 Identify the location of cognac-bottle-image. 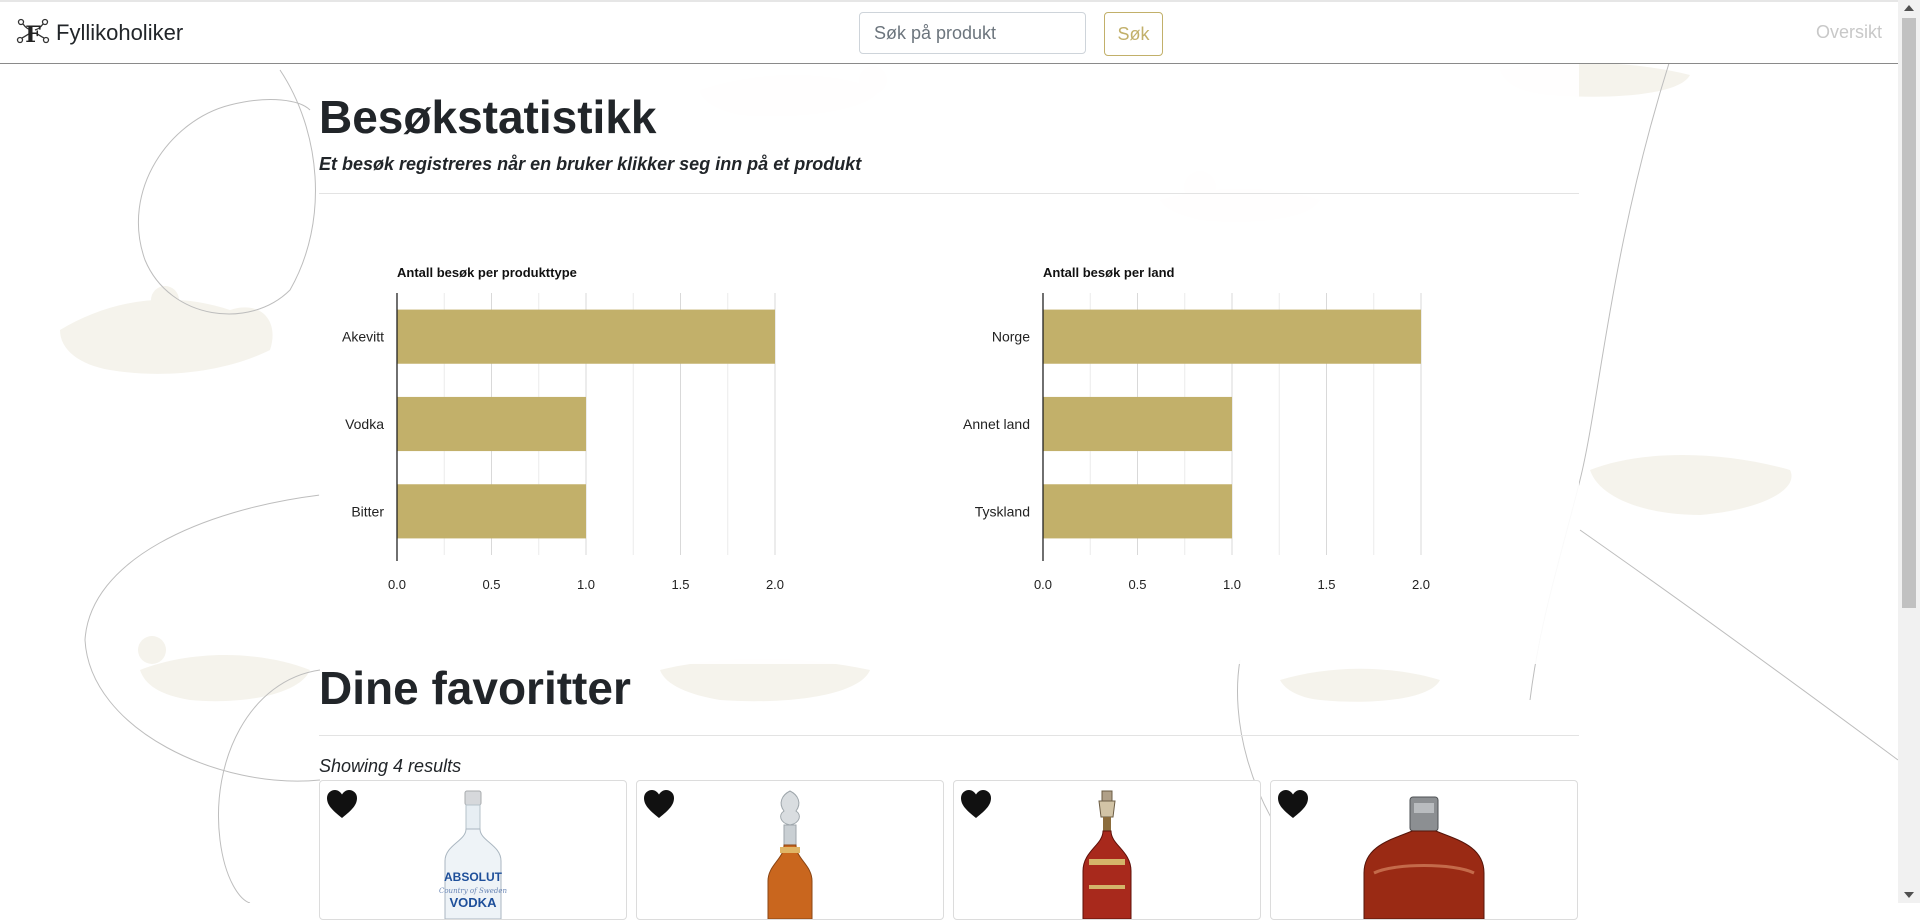
(1424, 857).